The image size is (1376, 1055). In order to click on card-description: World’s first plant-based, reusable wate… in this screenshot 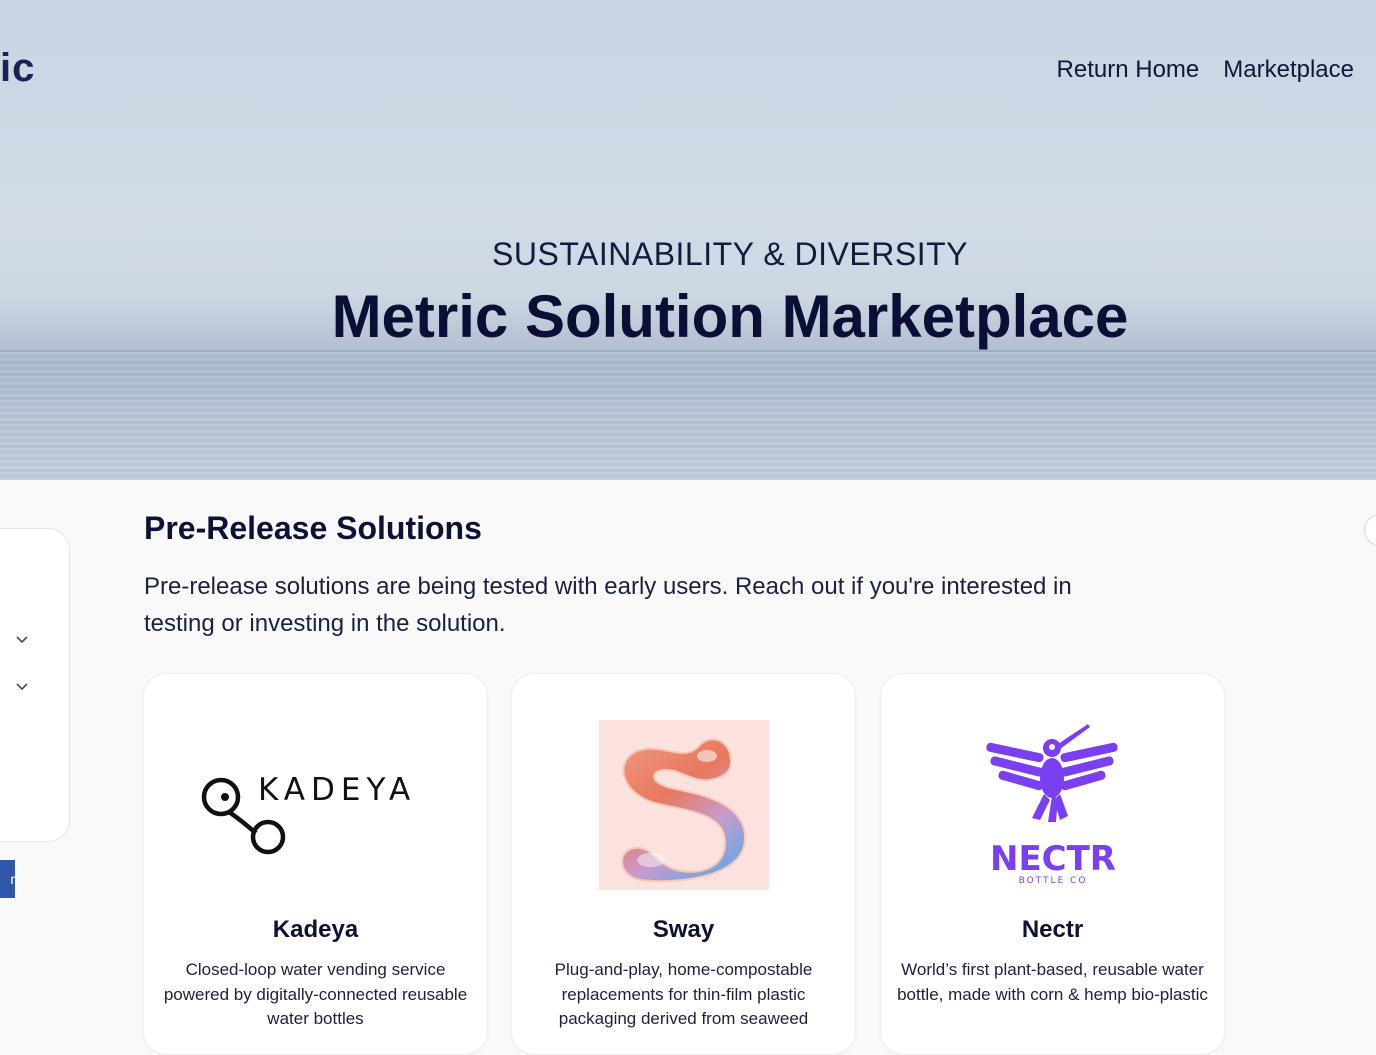, I will do `click(1052, 982)`.